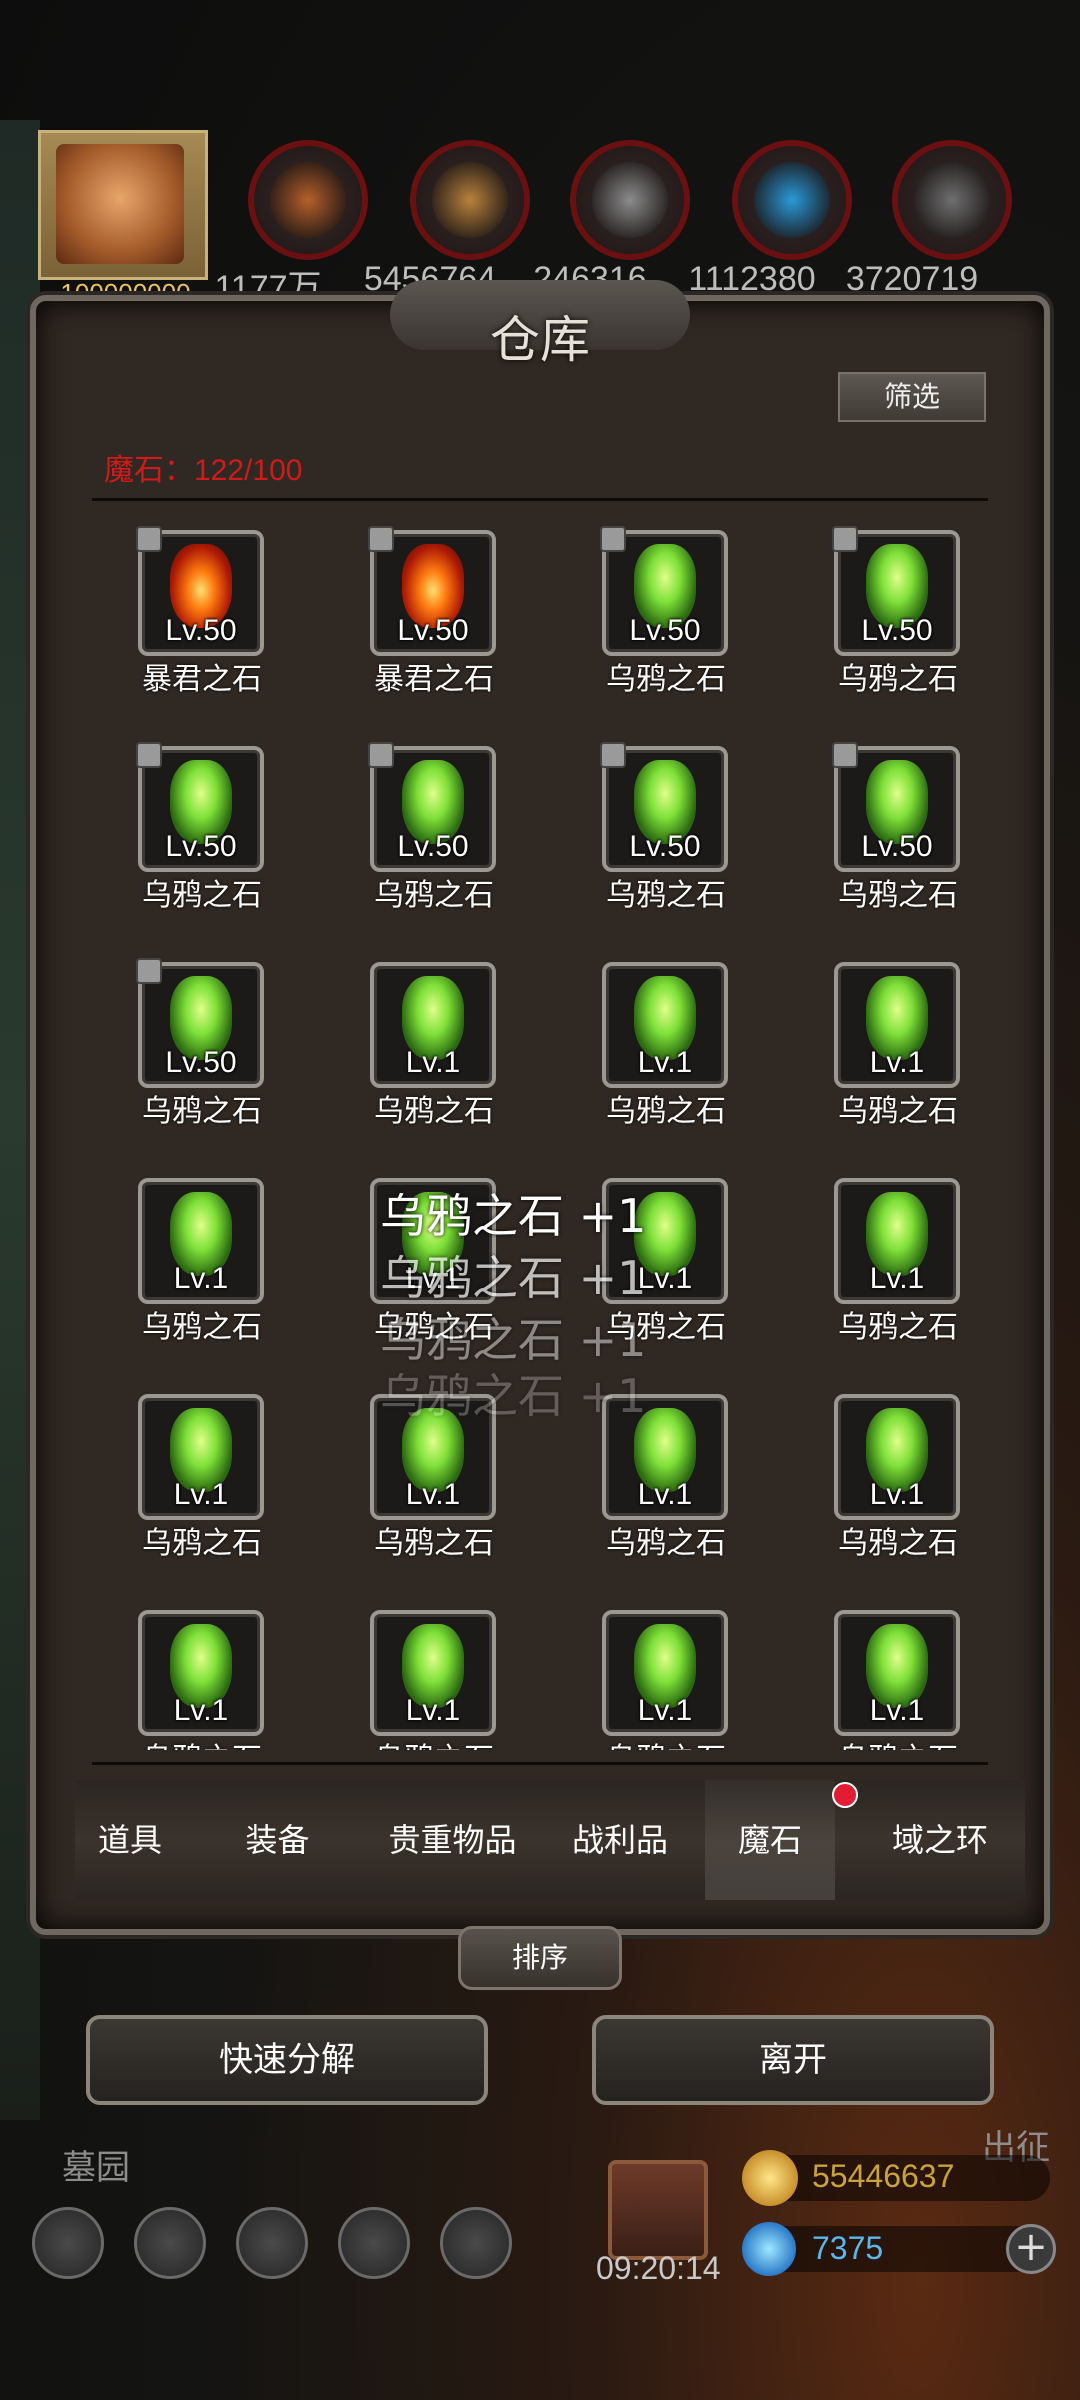  I want to click on leave-button: 离开, so click(793, 2060).